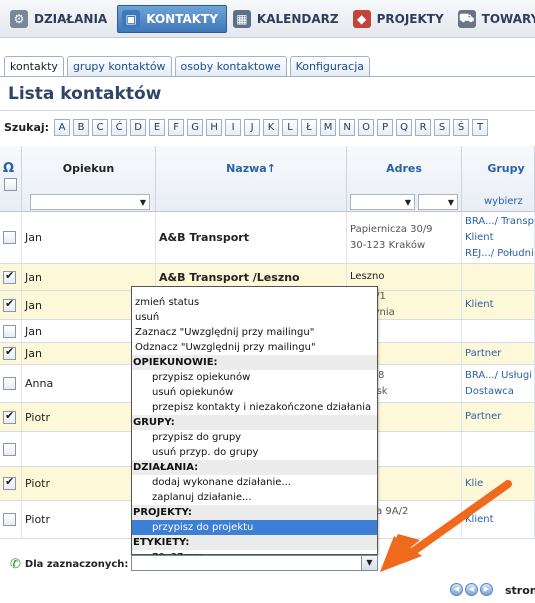 This screenshot has height=603, width=535. Describe the element at coordinates (254, 347) in the screenshot. I see `menu-item: Odznacz "Uwzględnij przy mailingu"` at that location.